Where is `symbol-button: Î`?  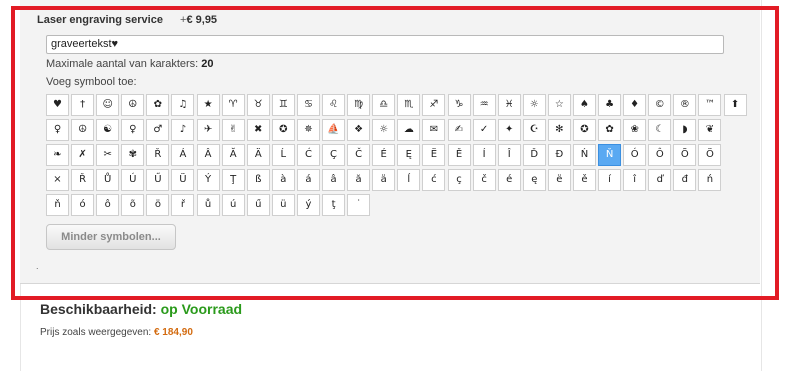 symbol-button: Î is located at coordinates (509, 155).